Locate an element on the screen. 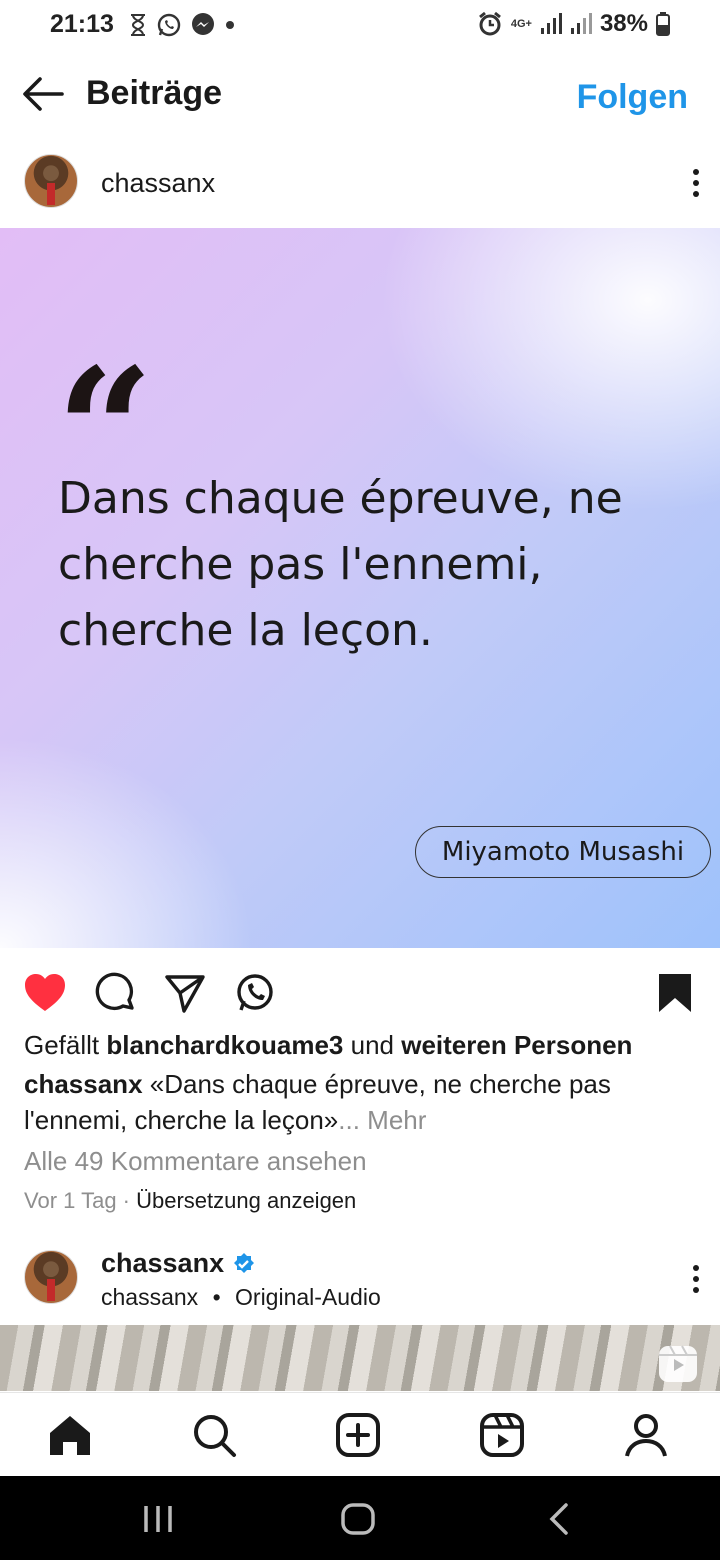 The image size is (720, 1560). bottom-navigation is located at coordinates (360, 1434).